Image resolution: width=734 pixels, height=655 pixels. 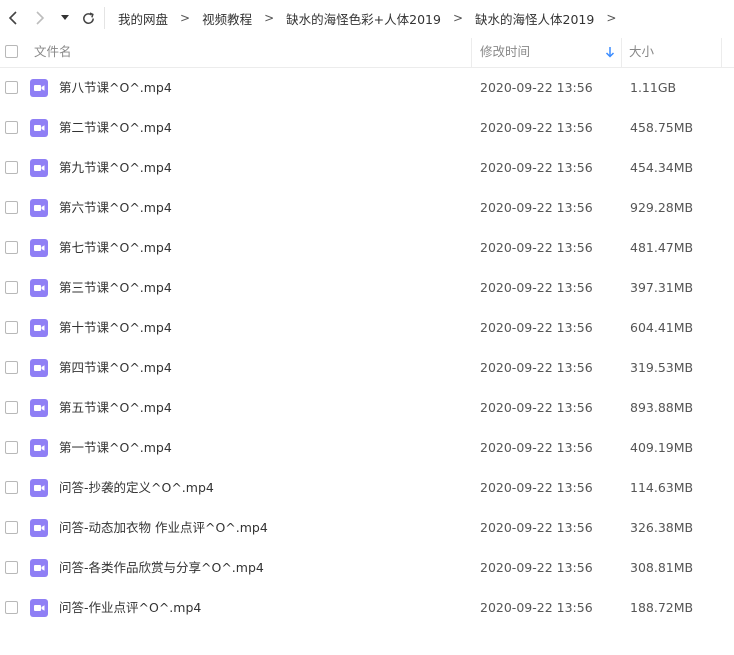 What do you see at coordinates (367, 288) in the screenshot?
I see `file-row: 第三节课^O^.mp4 2020-09-22 13:56 397.31MB` at bounding box center [367, 288].